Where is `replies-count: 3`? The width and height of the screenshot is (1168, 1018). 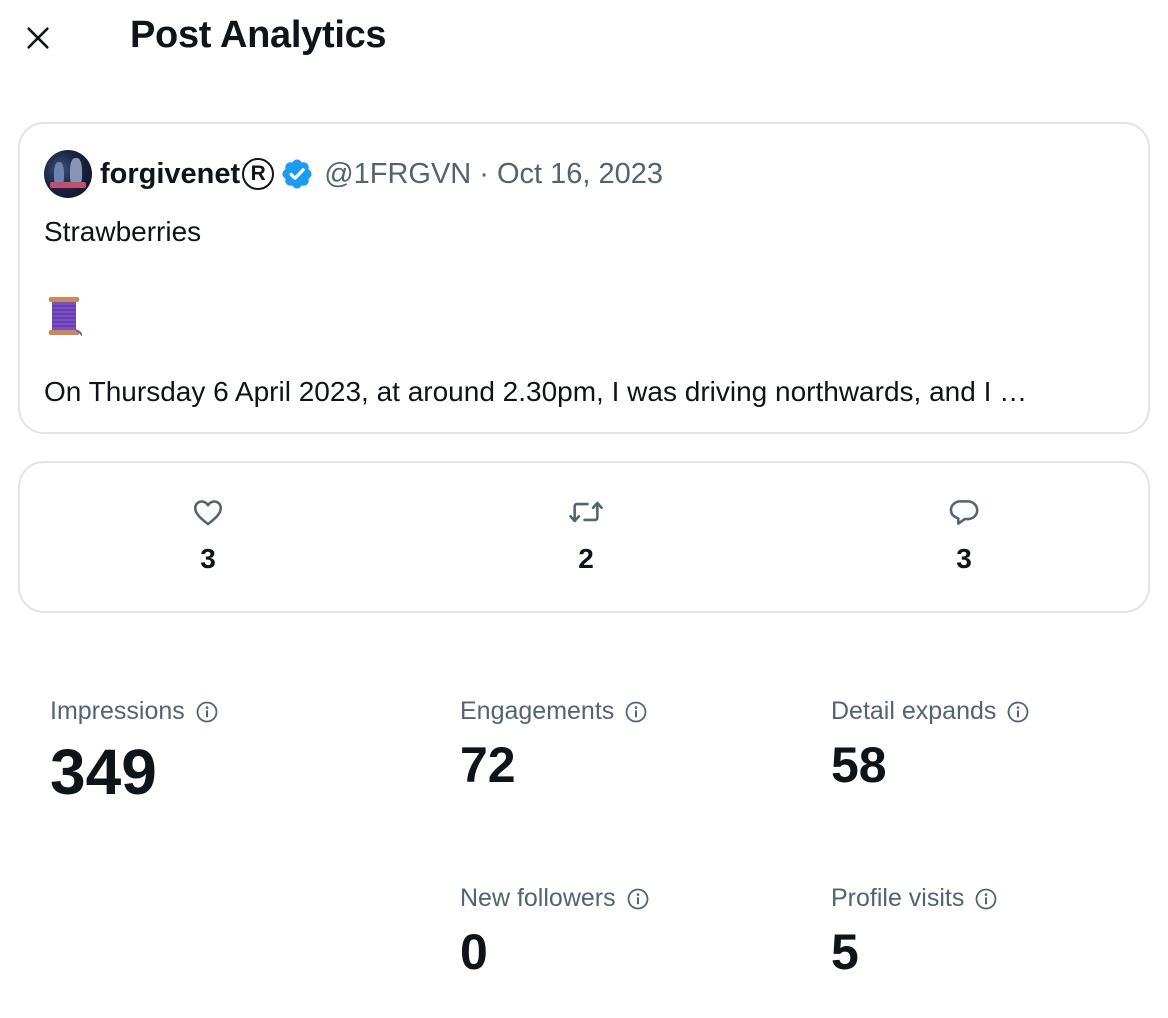
replies-count: 3 is located at coordinates (964, 558).